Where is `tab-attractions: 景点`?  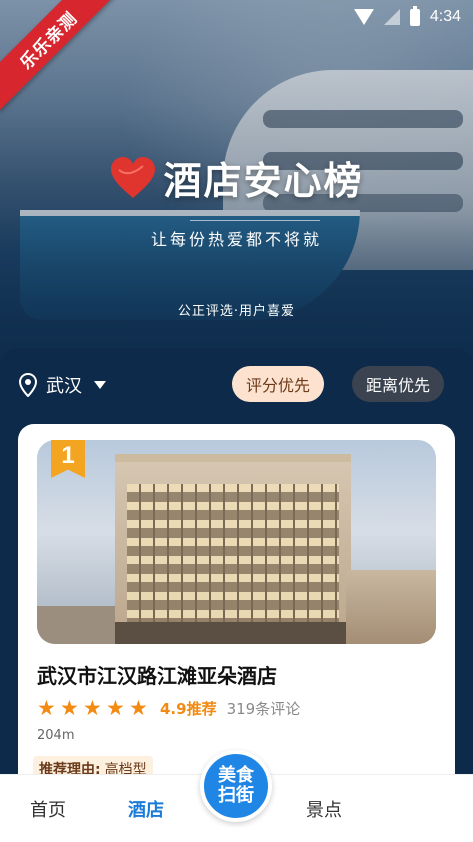 tab-attractions: 景点 is located at coordinates (324, 809).